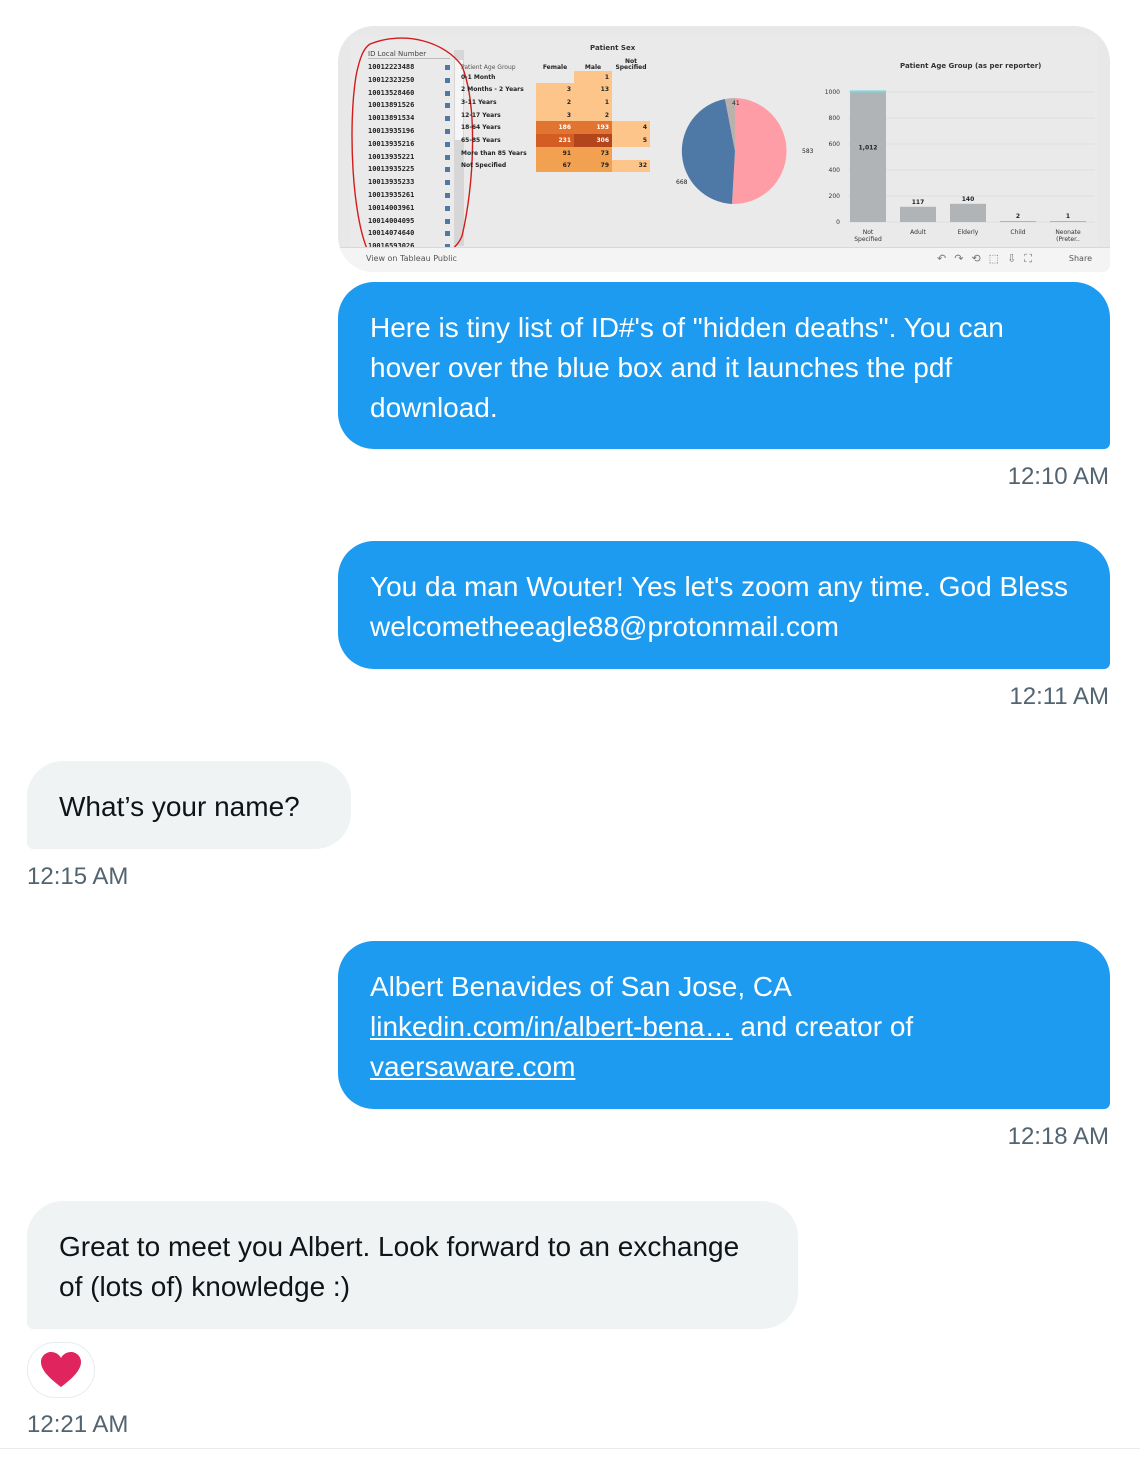 Image resolution: width=1140 pixels, height=1464 pixels. Describe the element at coordinates (736, 103) in the screenshot. I see `pie-label-not-specified: 41` at that location.